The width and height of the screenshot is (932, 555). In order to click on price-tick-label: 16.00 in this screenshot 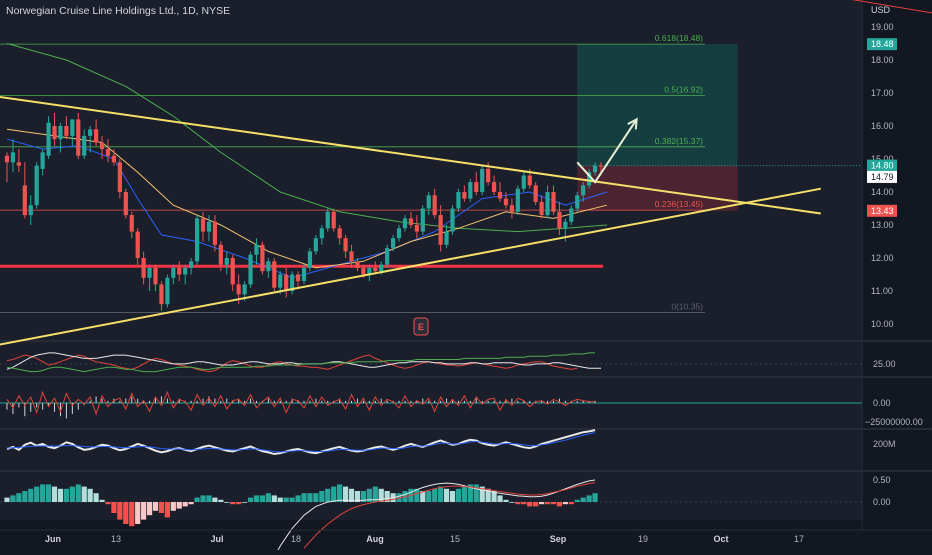, I will do `click(882, 126)`.